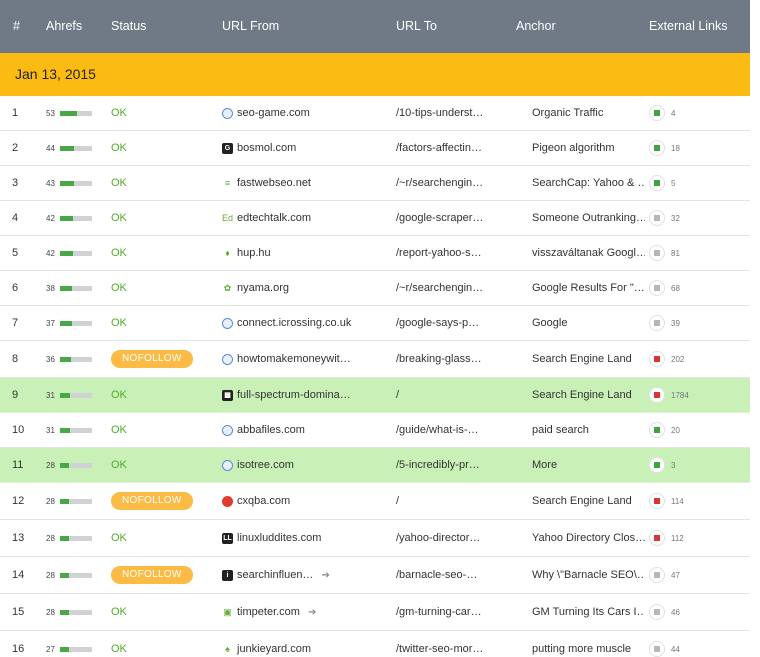 The height and width of the screenshot is (657, 760). Describe the element at coordinates (263, 501) in the screenshot. I see `url-from-link: cxqba.com` at that location.